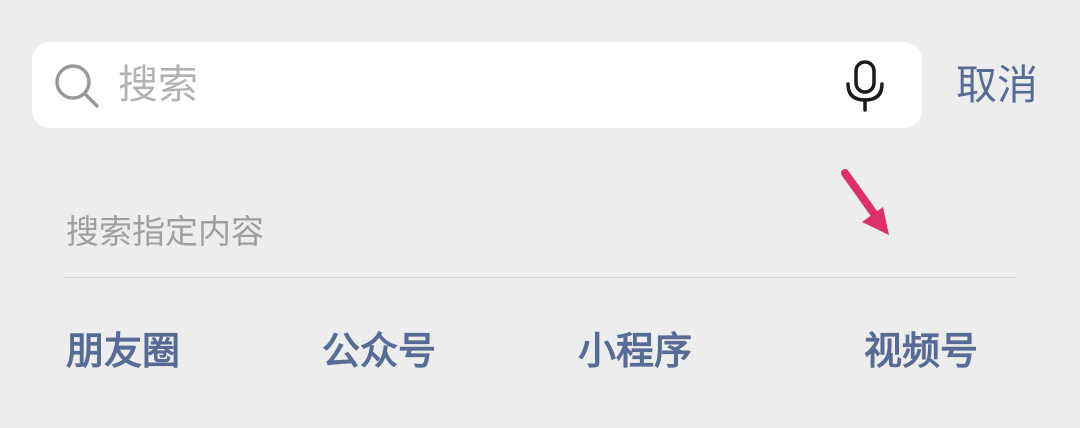 The image size is (1080, 428). Describe the element at coordinates (123, 351) in the screenshot. I see `category-moments: 朋友圈` at that location.